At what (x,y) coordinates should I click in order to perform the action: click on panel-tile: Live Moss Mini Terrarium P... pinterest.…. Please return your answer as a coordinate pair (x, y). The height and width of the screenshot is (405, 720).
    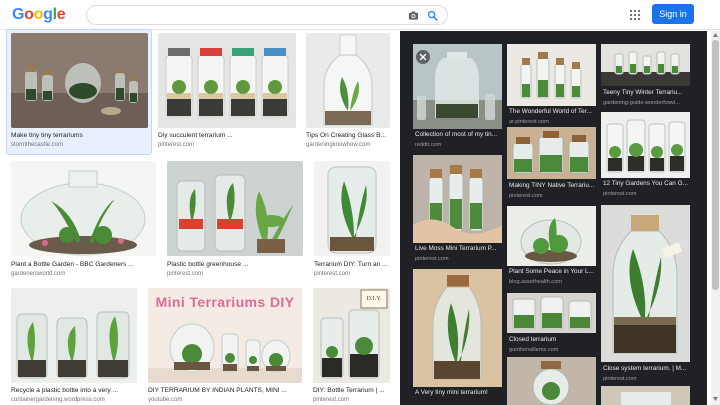
    Looking at the image, I should click on (457, 213).